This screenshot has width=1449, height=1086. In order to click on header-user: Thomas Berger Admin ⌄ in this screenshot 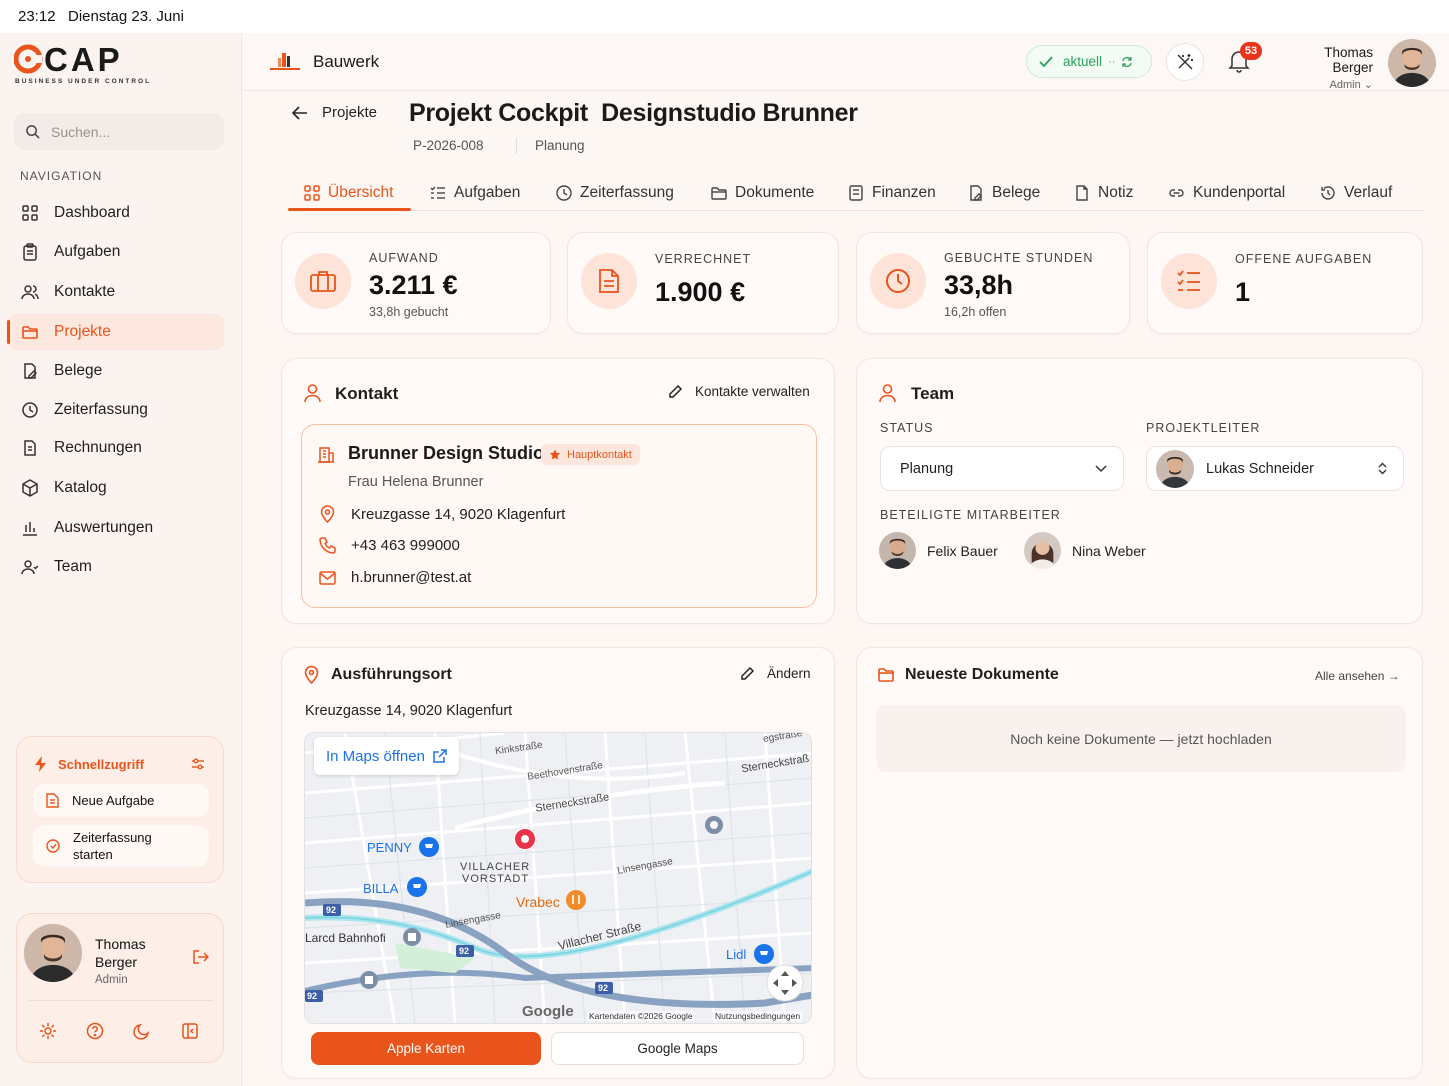, I will do `click(1328, 68)`.